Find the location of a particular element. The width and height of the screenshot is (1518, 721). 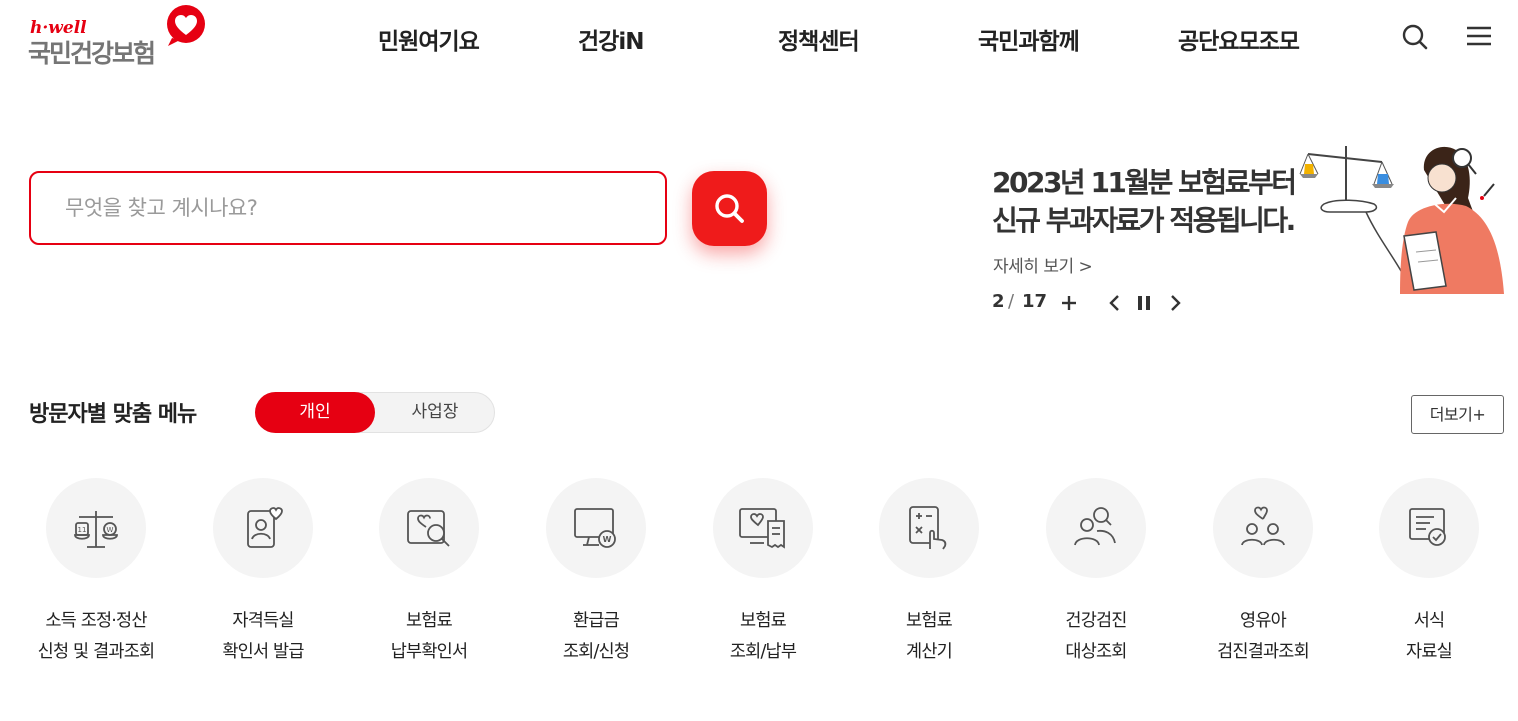

banner-headline-line1: 2023년 11월분 보험료부터 is located at coordinates (1144, 182).